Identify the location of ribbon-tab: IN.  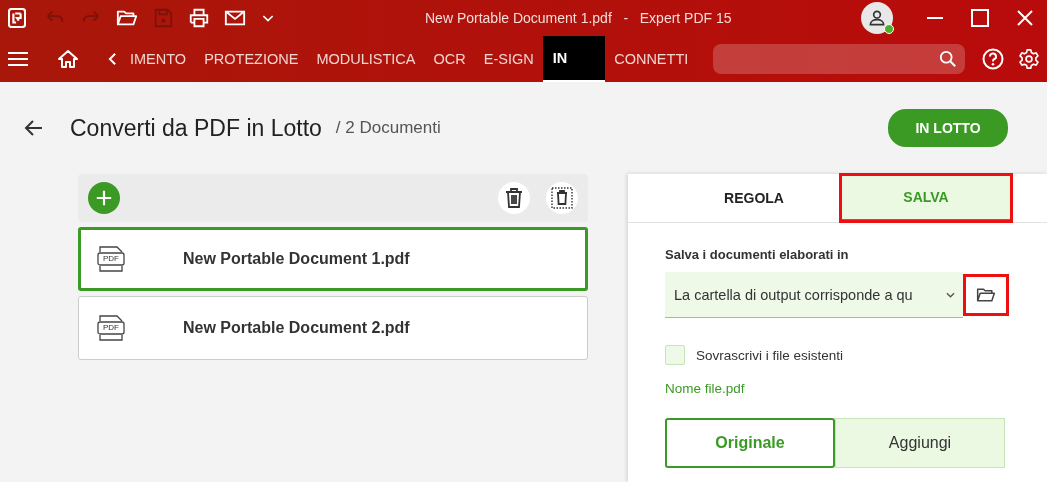
(574, 59).